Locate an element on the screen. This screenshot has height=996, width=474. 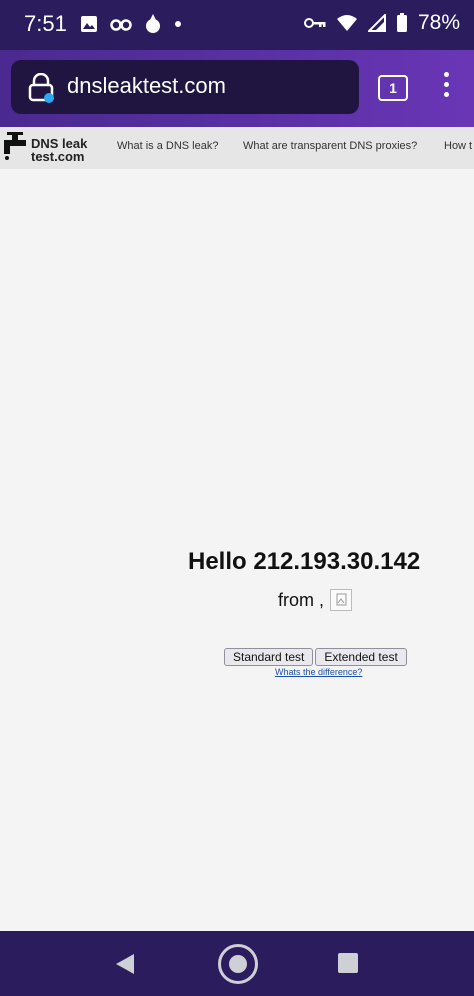
nav-link-dns-leak: What is a DNS leak? is located at coordinates (167, 146).